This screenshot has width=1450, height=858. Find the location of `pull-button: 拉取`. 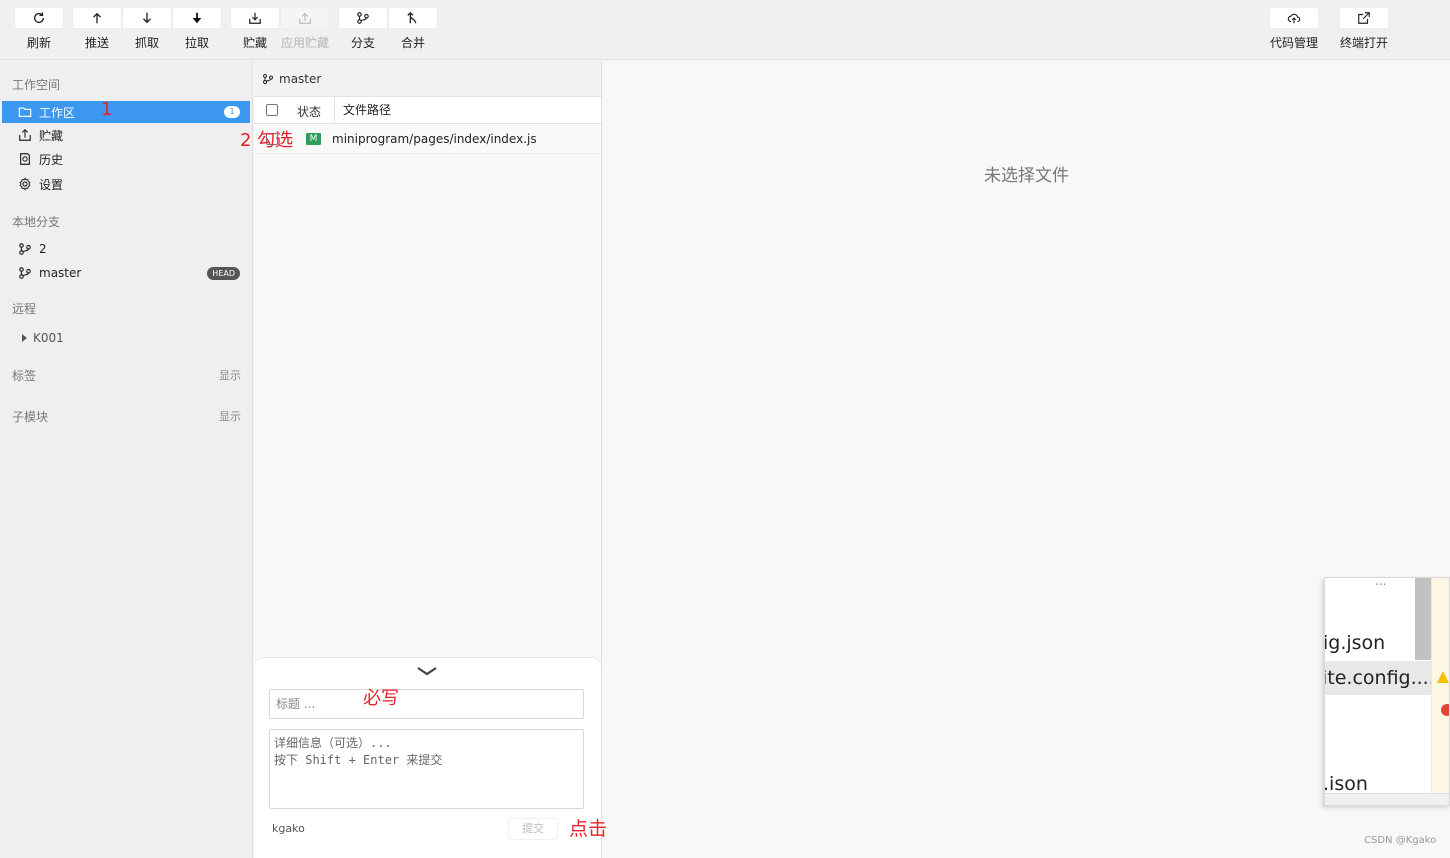

pull-button: 拉取 is located at coordinates (197, 29).